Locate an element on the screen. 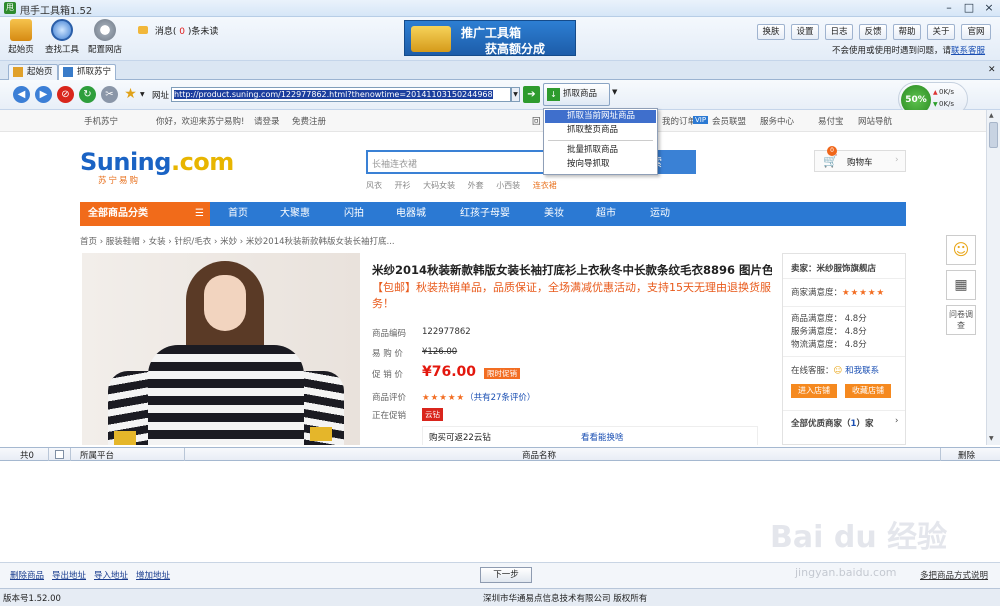 The image size is (1000, 606). vip-badge: VIP is located at coordinates (701, 120).